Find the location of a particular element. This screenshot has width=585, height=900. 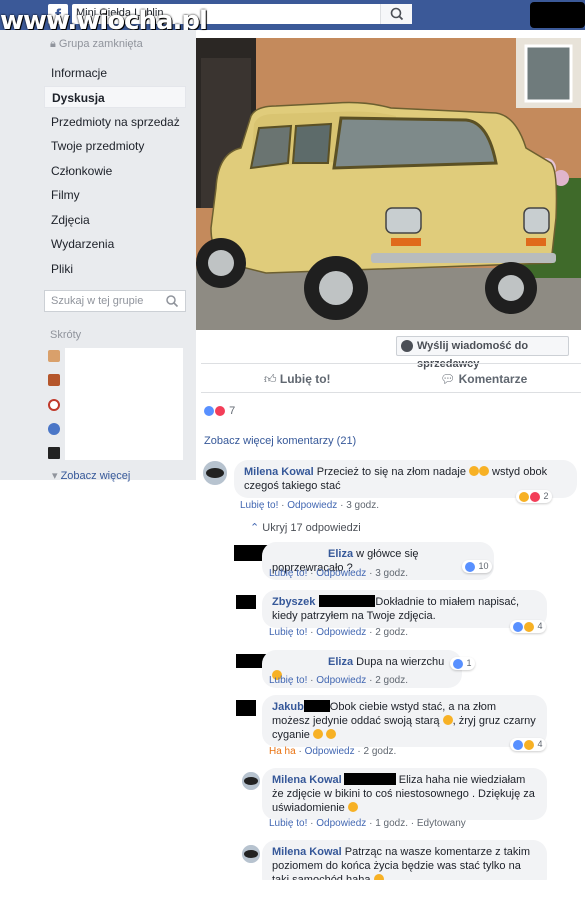

comment-reactions-count: 10 is located at coordinates (483, 566).